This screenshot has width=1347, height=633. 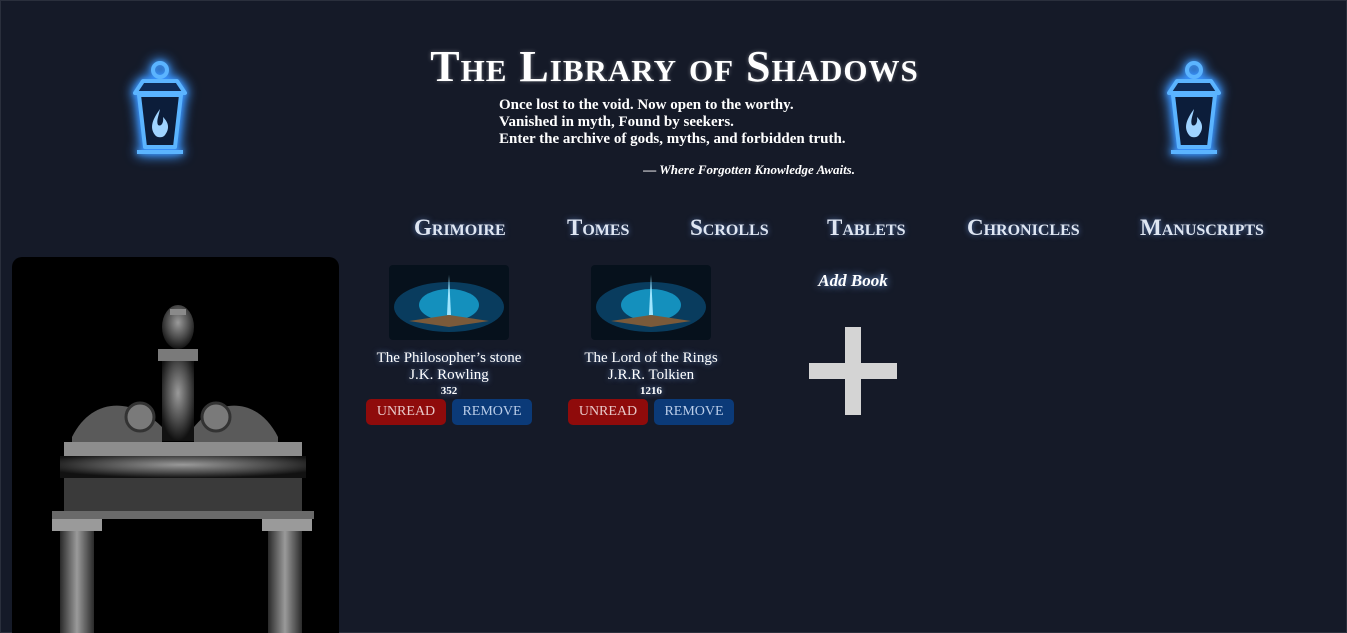 I want to click on nav-item-tablets: Tablets, so click(x=866, y=228).